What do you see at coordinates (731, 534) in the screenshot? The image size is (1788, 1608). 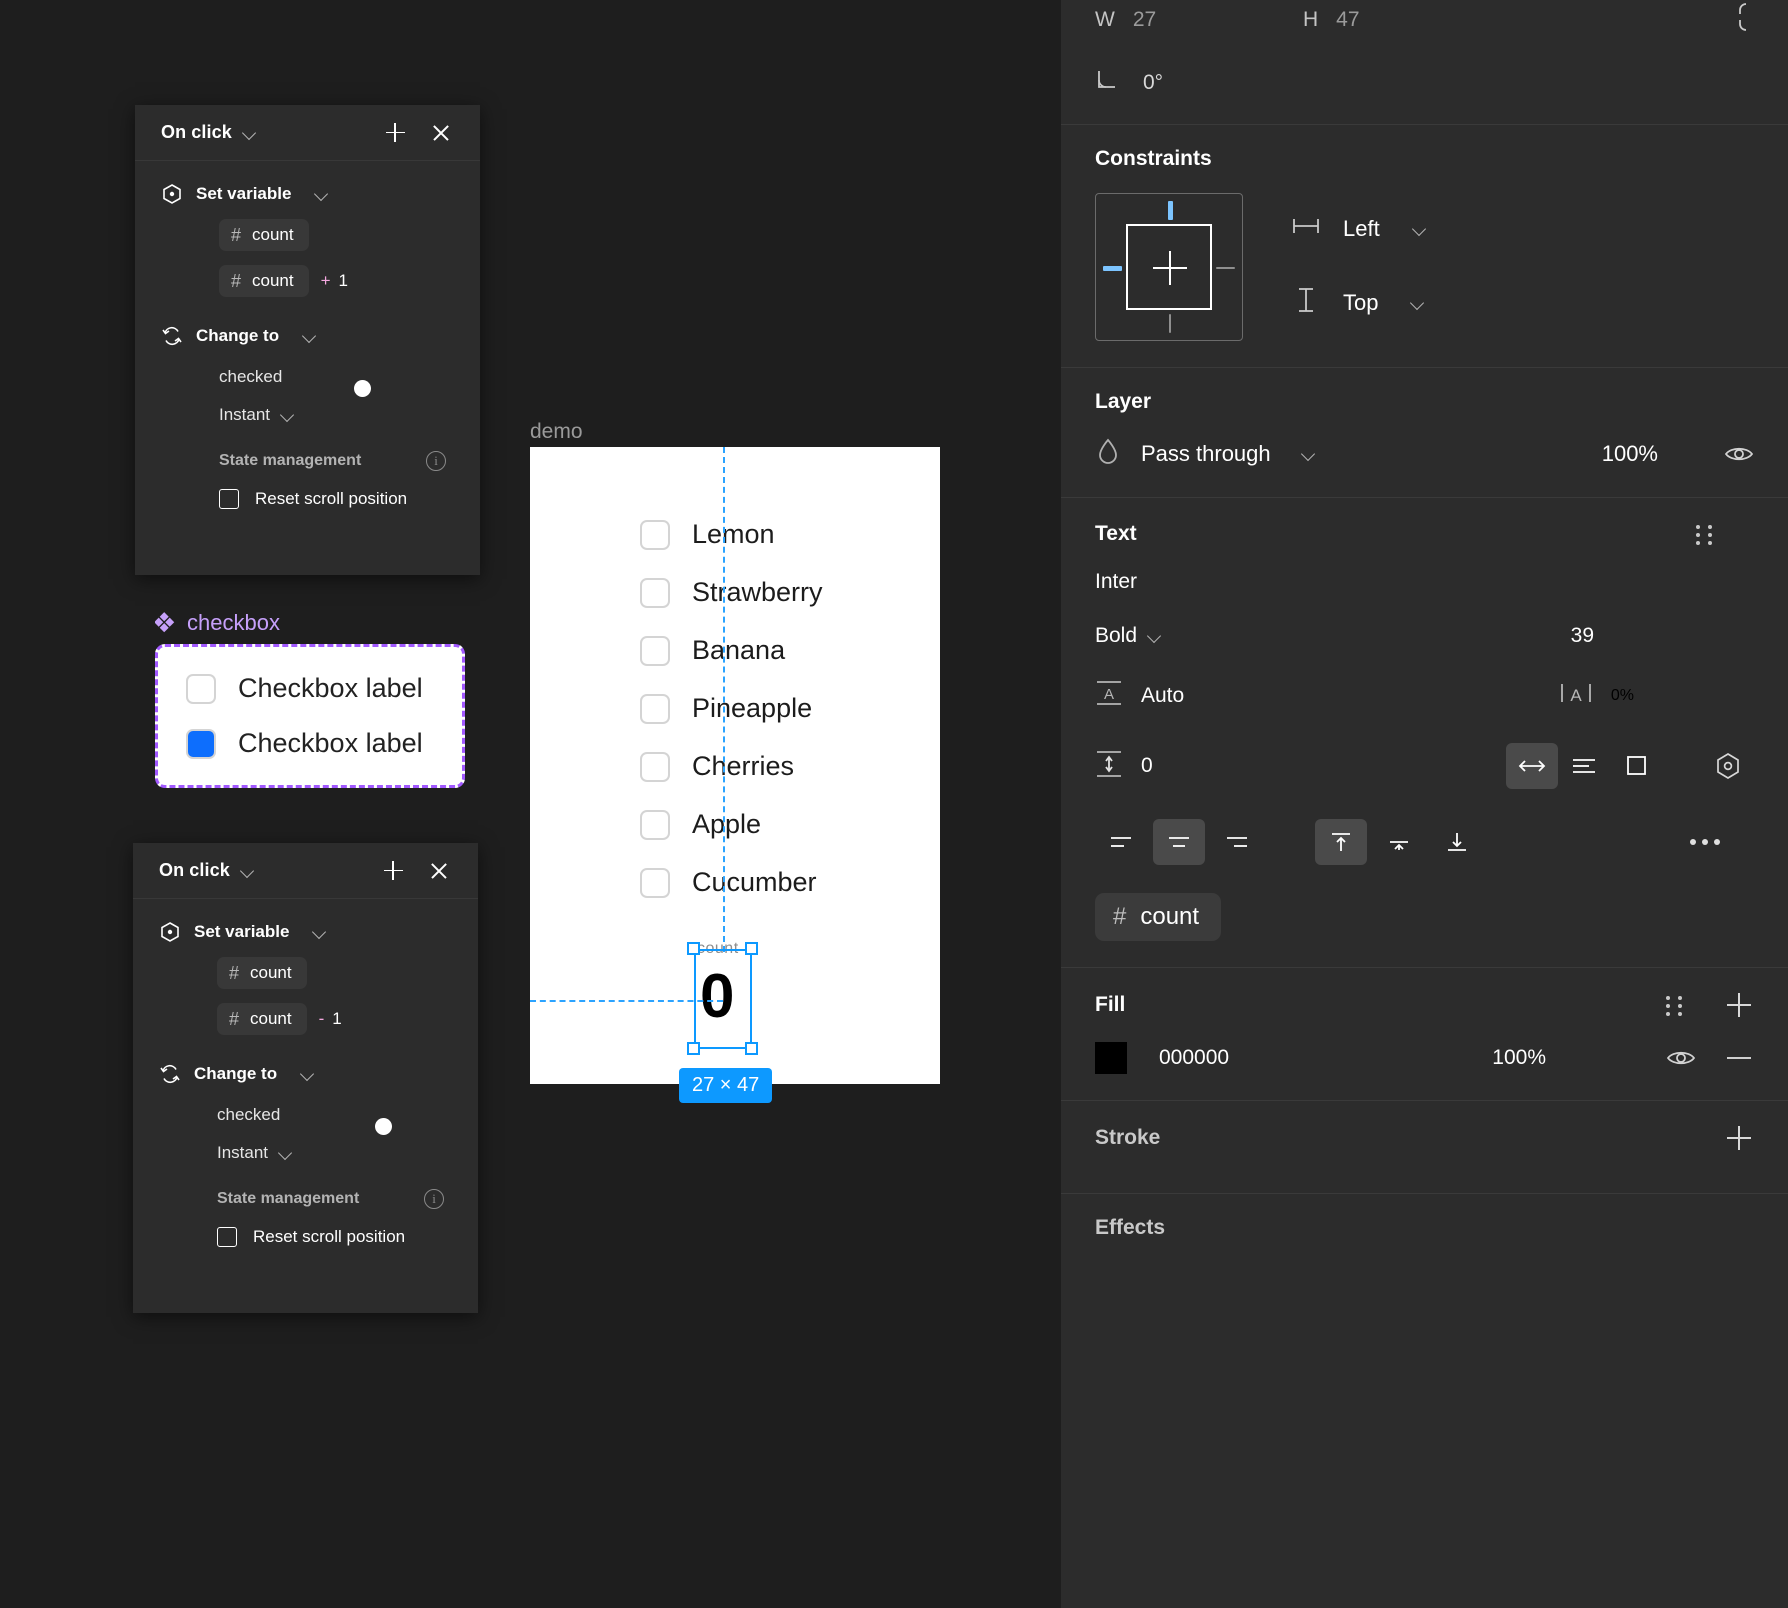 I see `list-item: Lemon` at bounding box center [731, 534].